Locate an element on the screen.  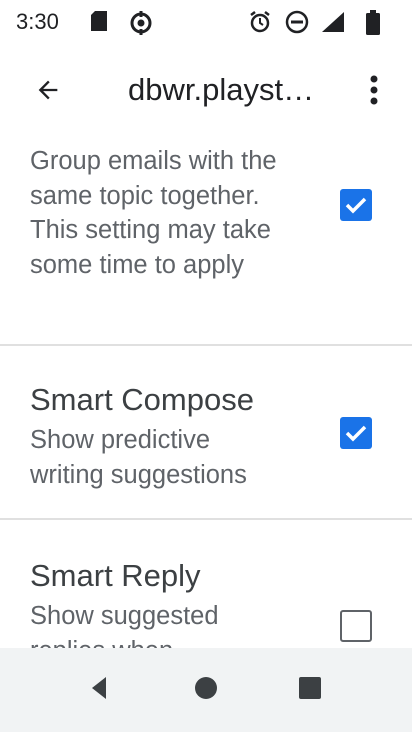
setting-description: Show suggested replies when available is located at coordinates (124, 625).